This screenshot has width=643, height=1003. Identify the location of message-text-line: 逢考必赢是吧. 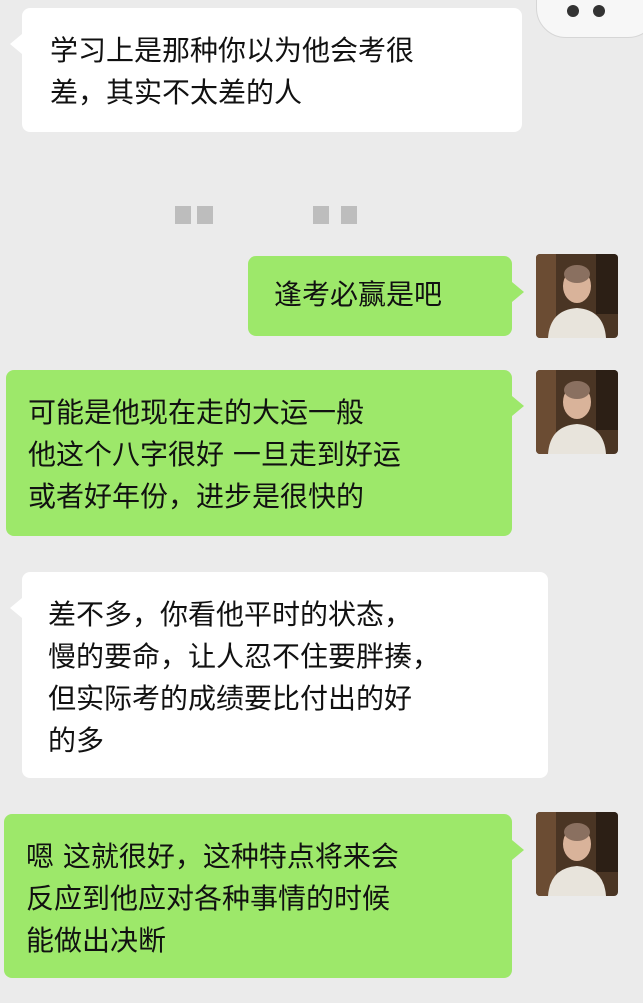
(358, 294).